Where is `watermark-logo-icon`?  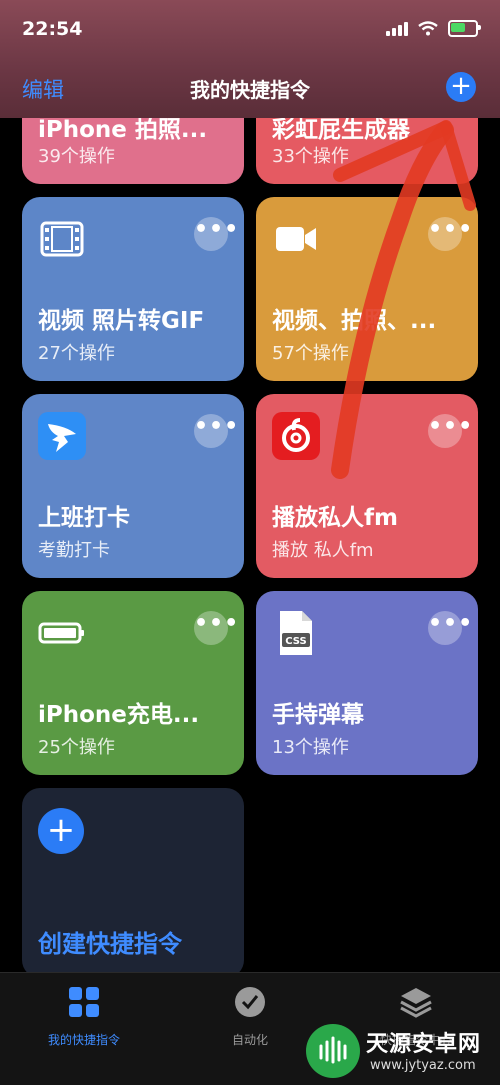 watermark-logo-icon is located at coordinates (333, 1051).